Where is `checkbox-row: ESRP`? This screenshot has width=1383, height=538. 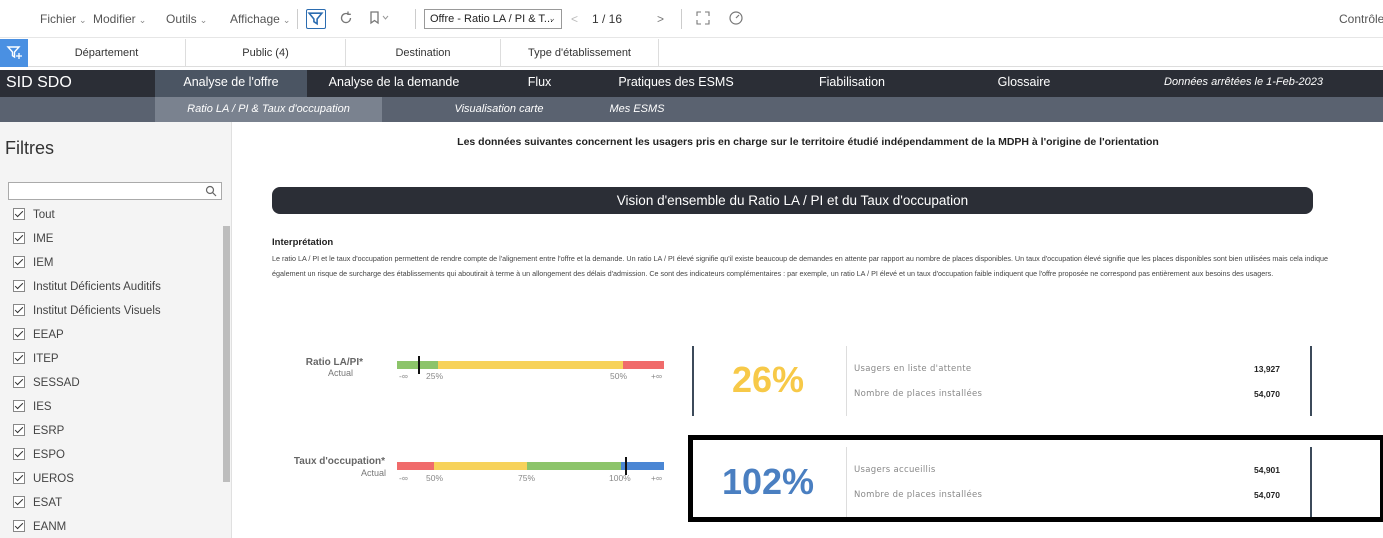
checkbox-row: ESRP is located at coordinates (38, 433).